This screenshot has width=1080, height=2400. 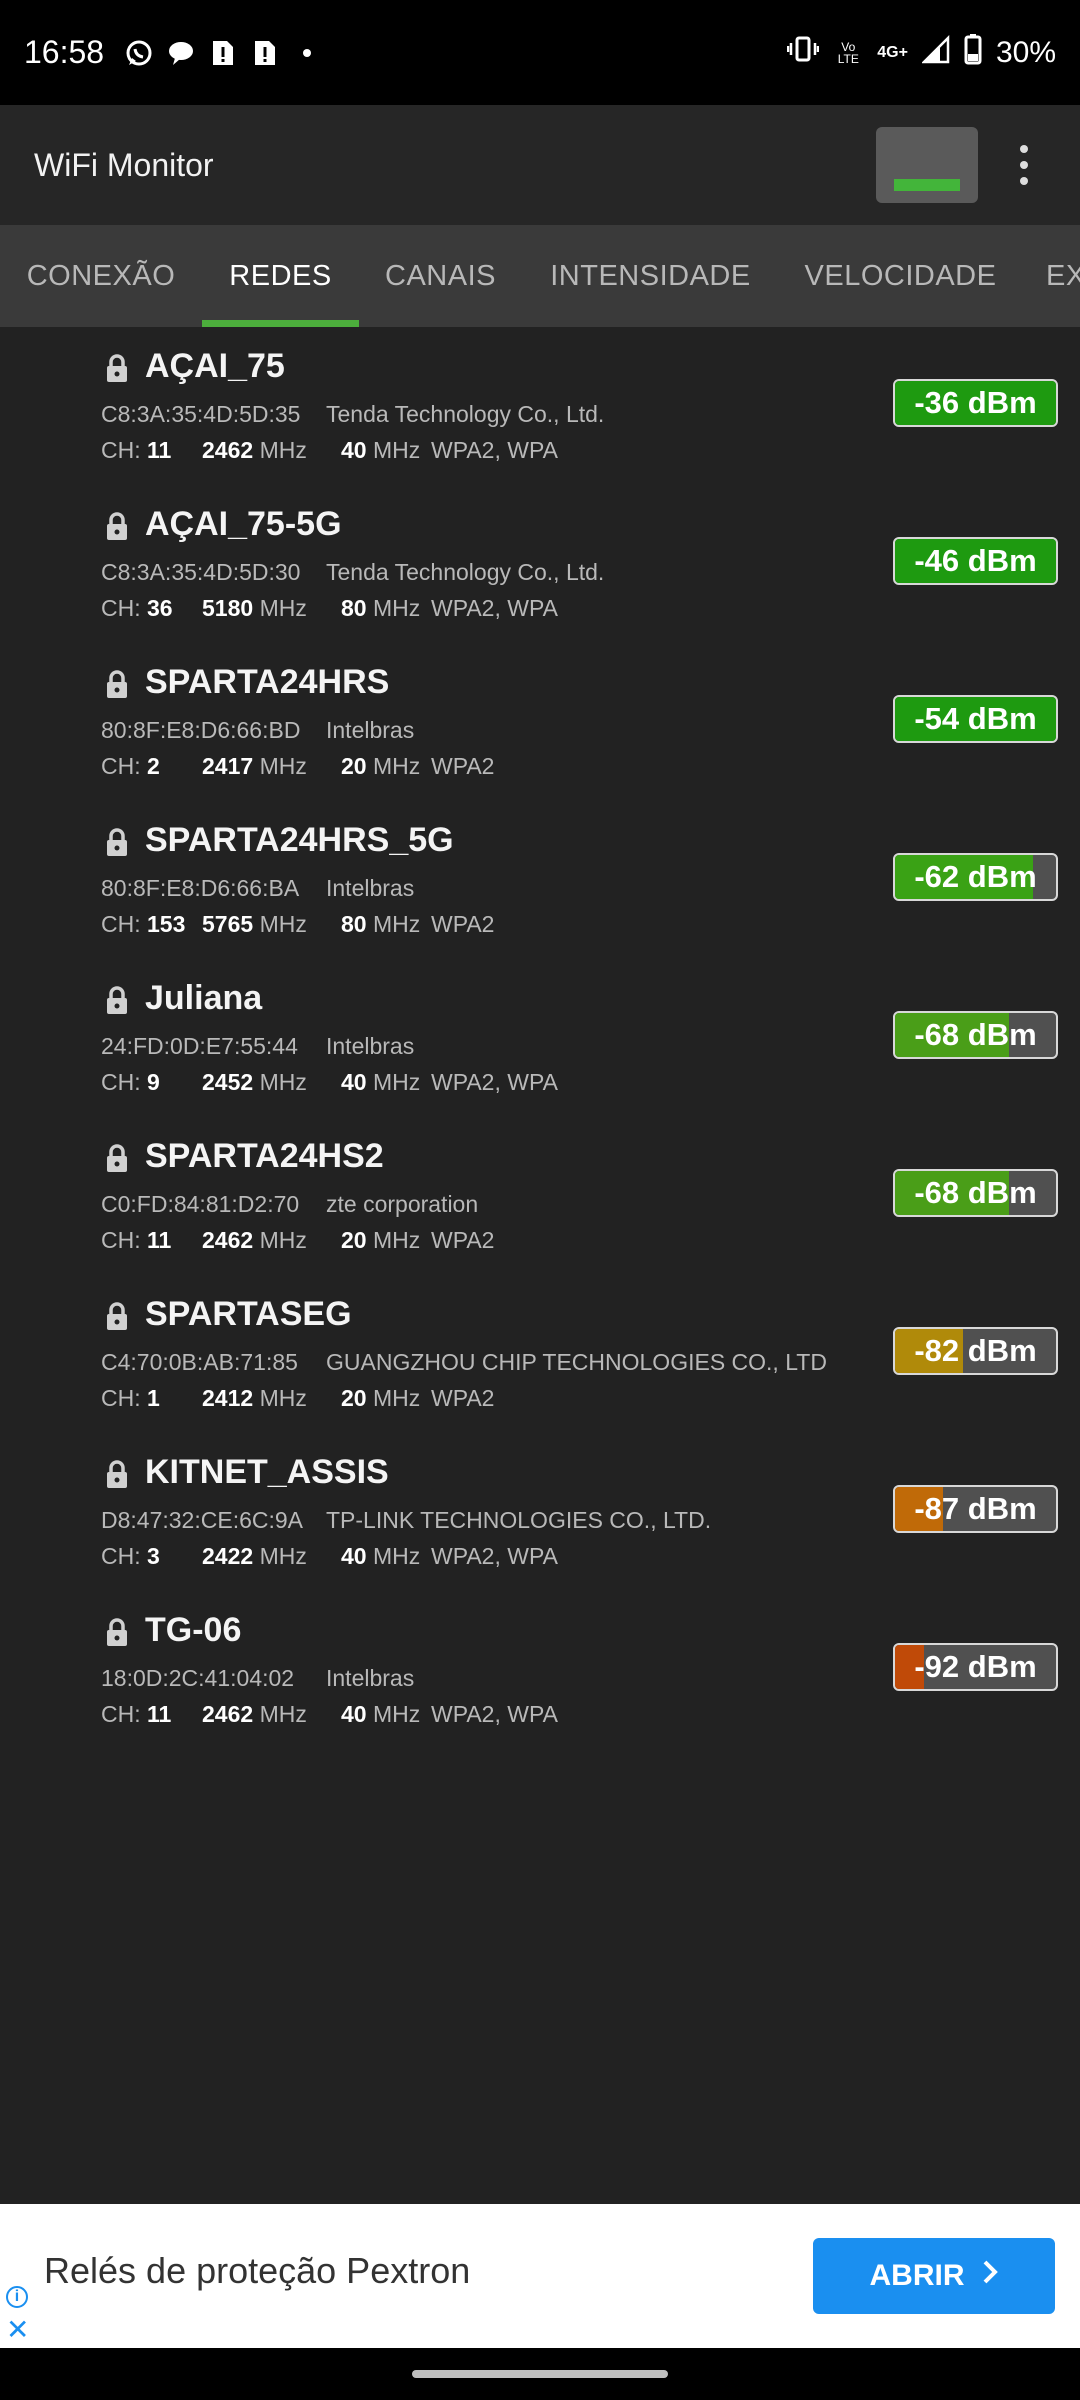 What do you see at coordinates (990, 2276) in the screenshot?
I see `chevron-right-icon` at bounding box center [990, 2276].